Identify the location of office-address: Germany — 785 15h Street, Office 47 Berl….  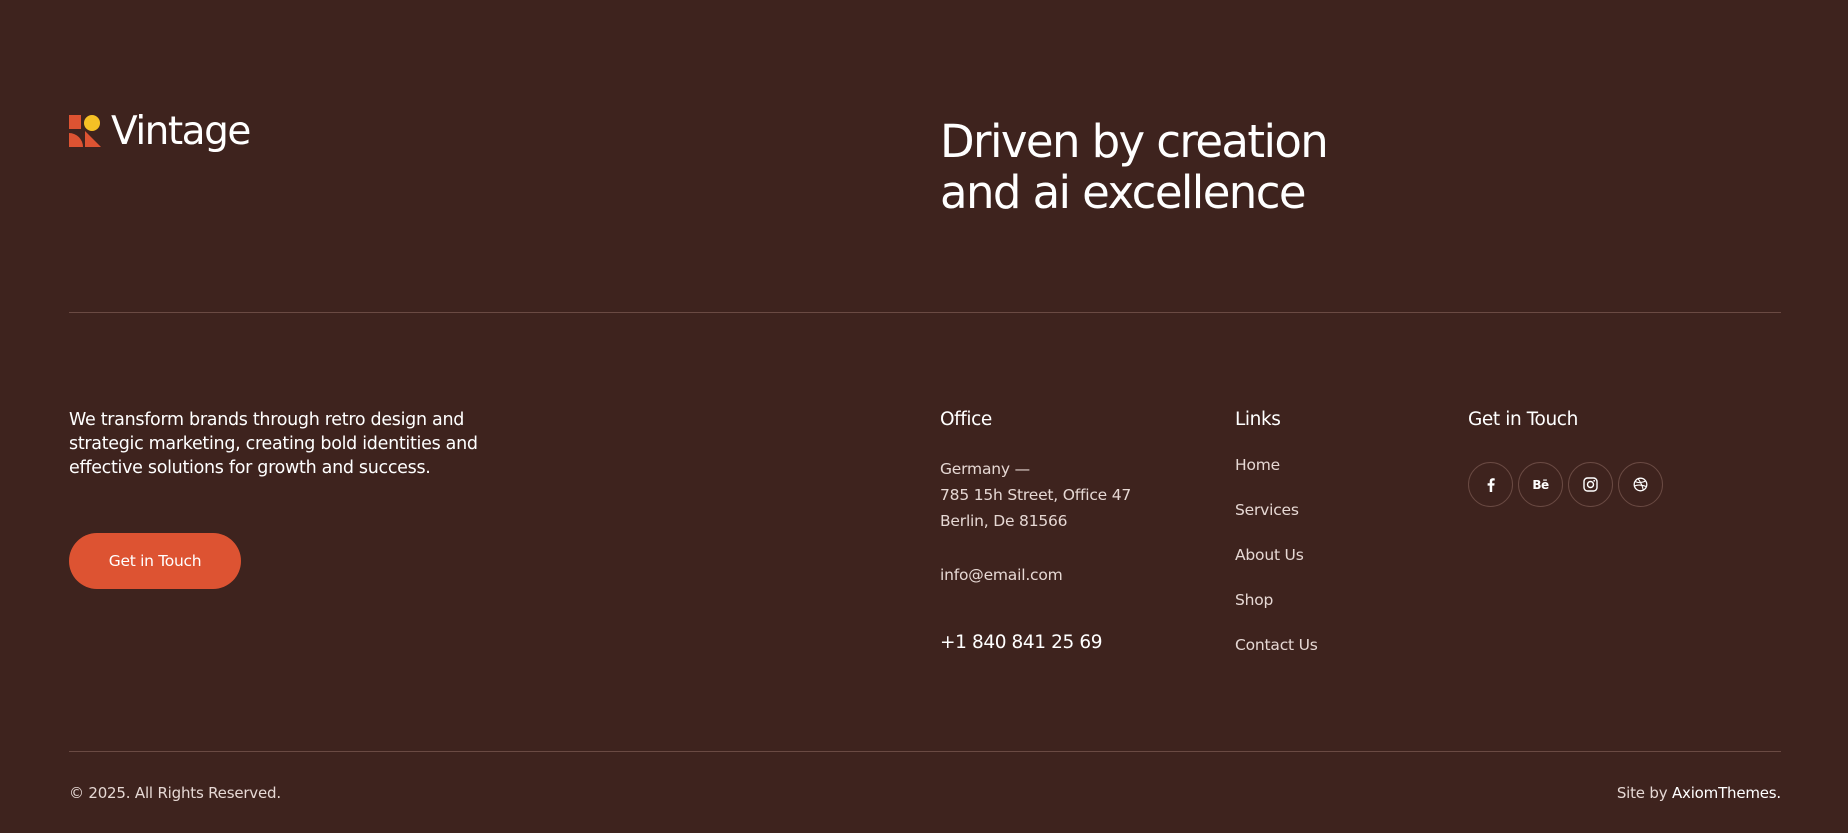
(1035, 495).